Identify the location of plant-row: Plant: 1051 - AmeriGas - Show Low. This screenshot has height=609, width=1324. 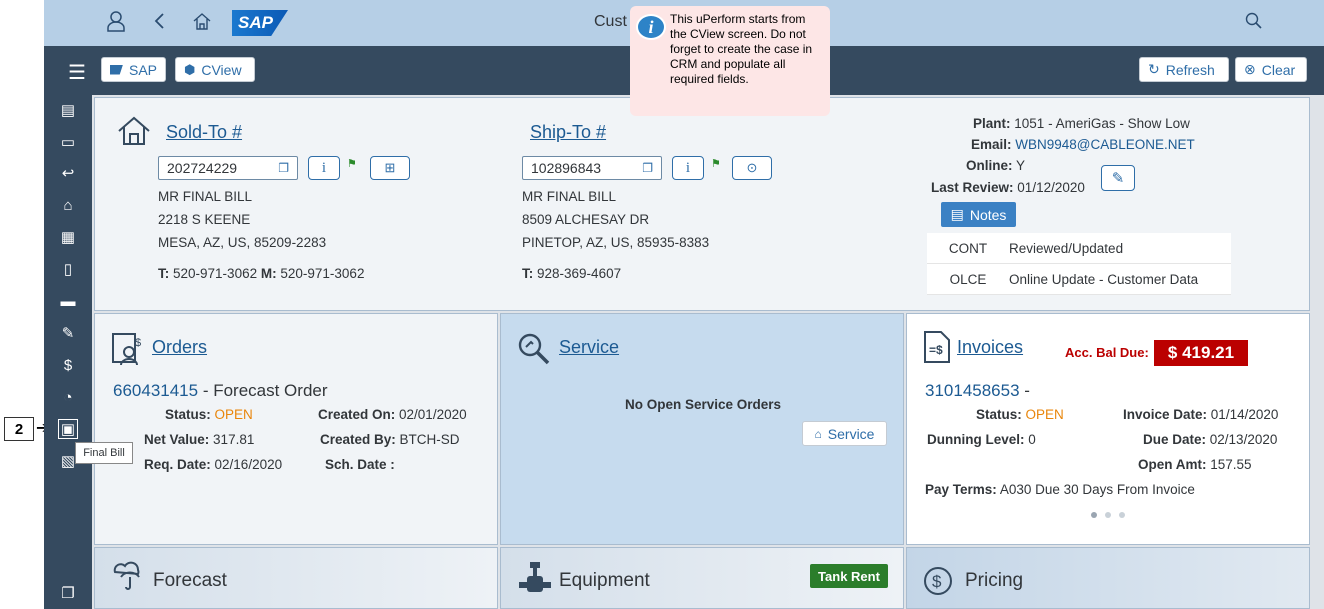
(1081, 123).